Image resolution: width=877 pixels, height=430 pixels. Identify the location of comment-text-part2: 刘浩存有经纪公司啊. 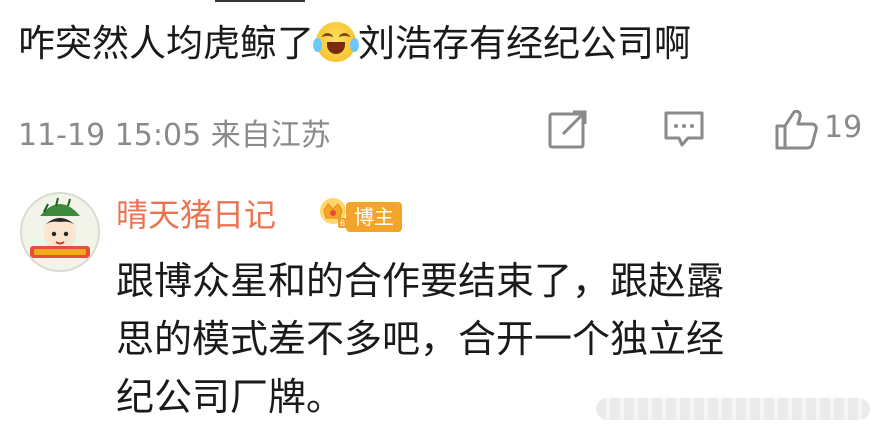
(524, 43).